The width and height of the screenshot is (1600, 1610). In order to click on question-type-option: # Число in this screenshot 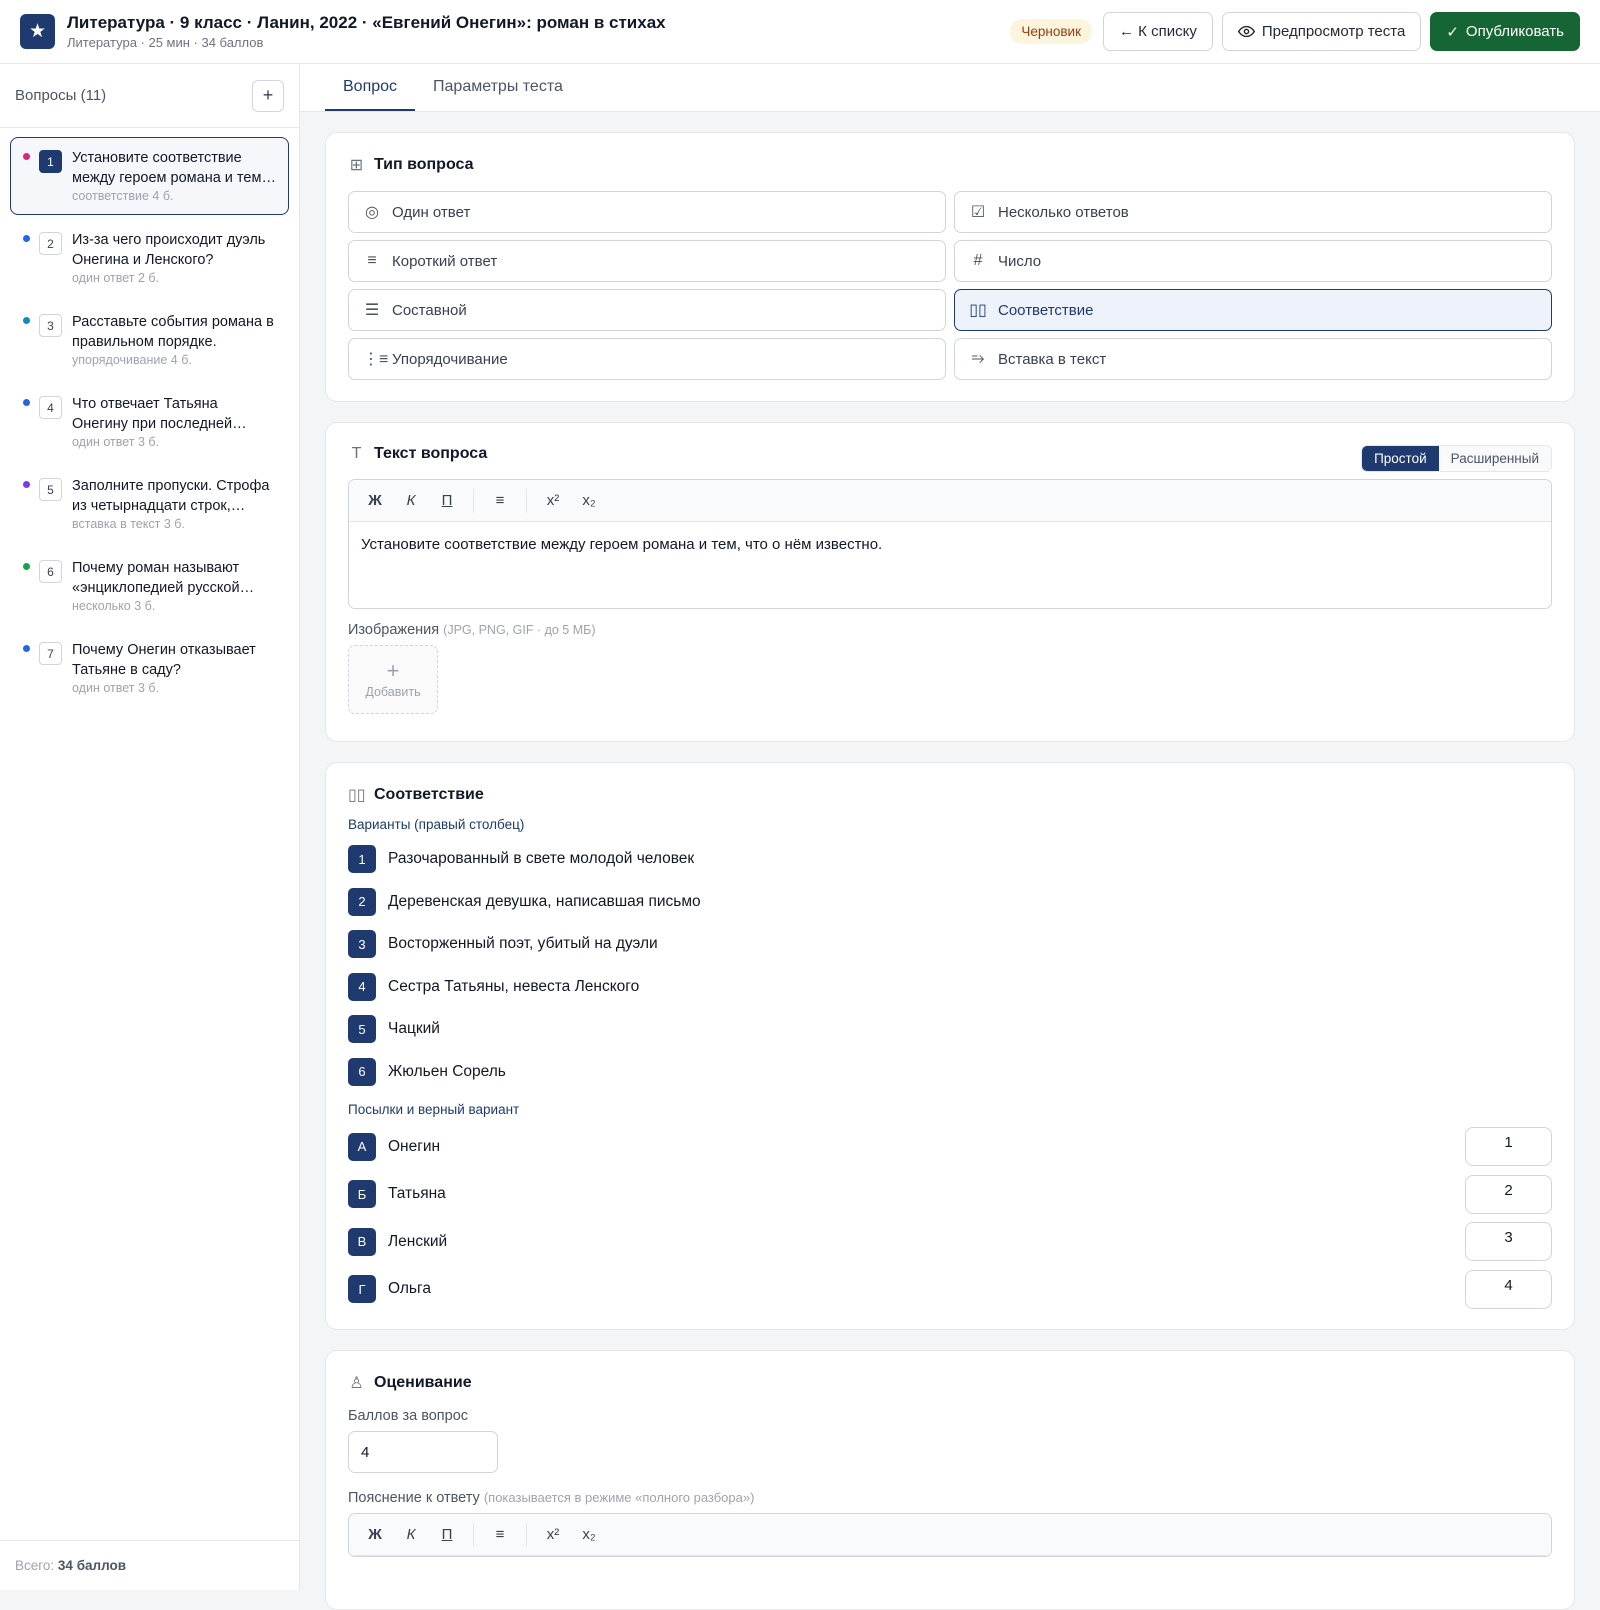, I will do `click(1253, 261)`.